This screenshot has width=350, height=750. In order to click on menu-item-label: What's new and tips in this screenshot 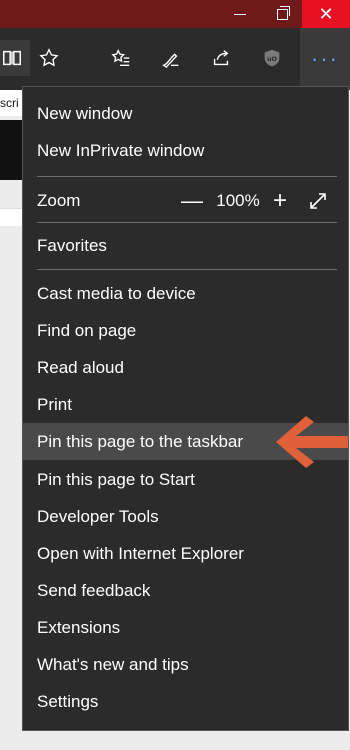, I will do `click(113, 664)`.